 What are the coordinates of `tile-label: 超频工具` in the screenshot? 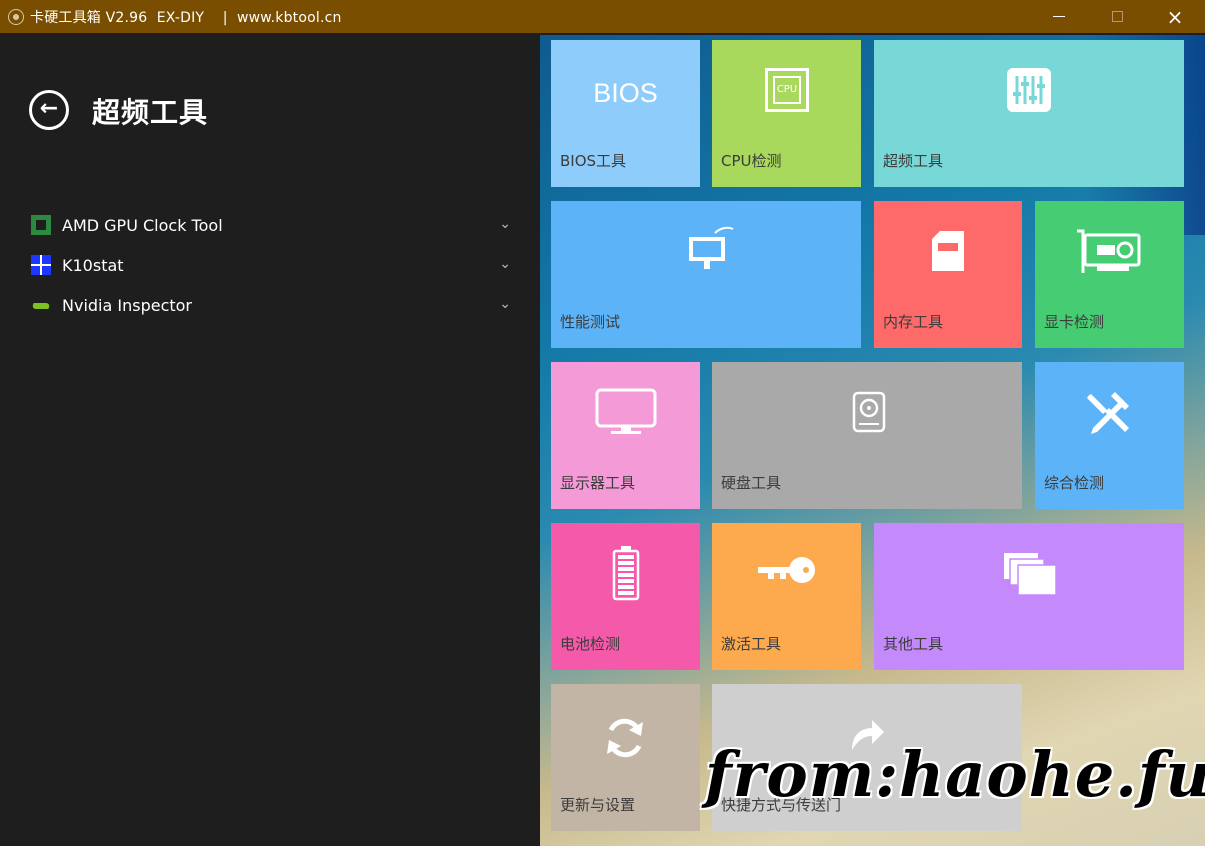 It's located at (913, 161).